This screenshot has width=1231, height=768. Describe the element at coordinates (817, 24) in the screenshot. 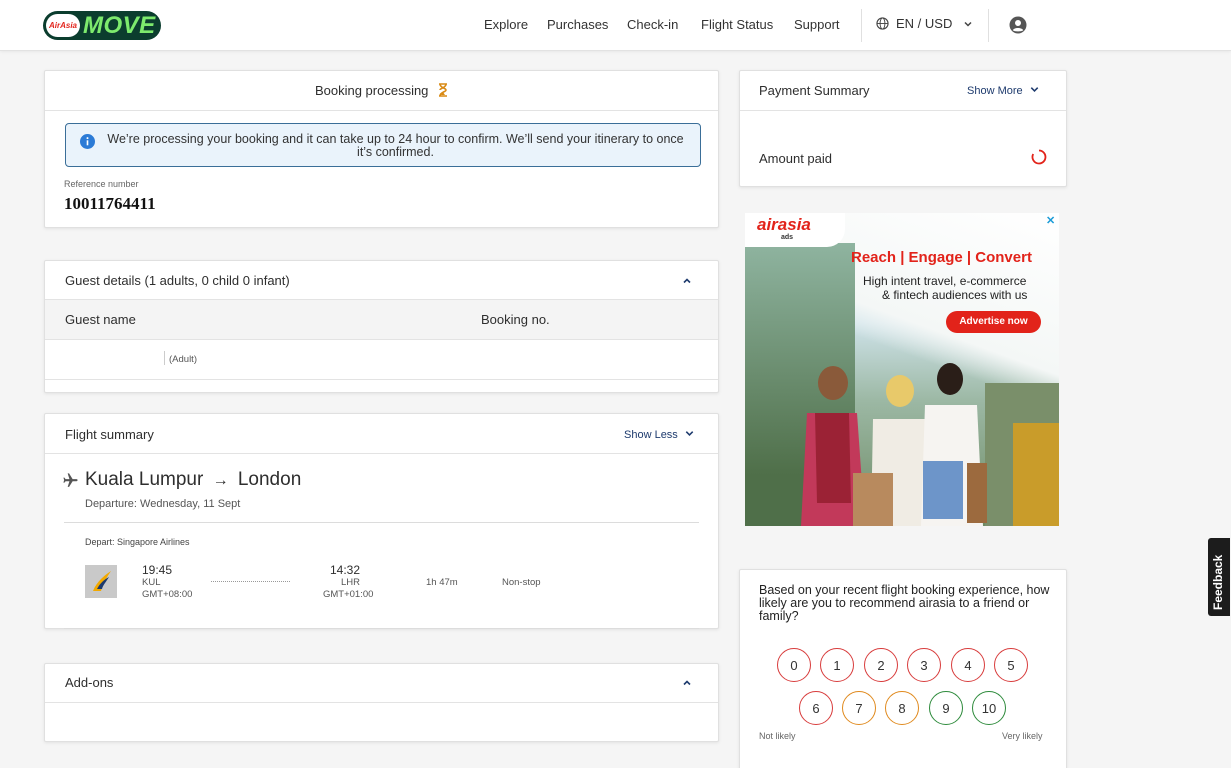

I see `nav-support: Support` at that location.